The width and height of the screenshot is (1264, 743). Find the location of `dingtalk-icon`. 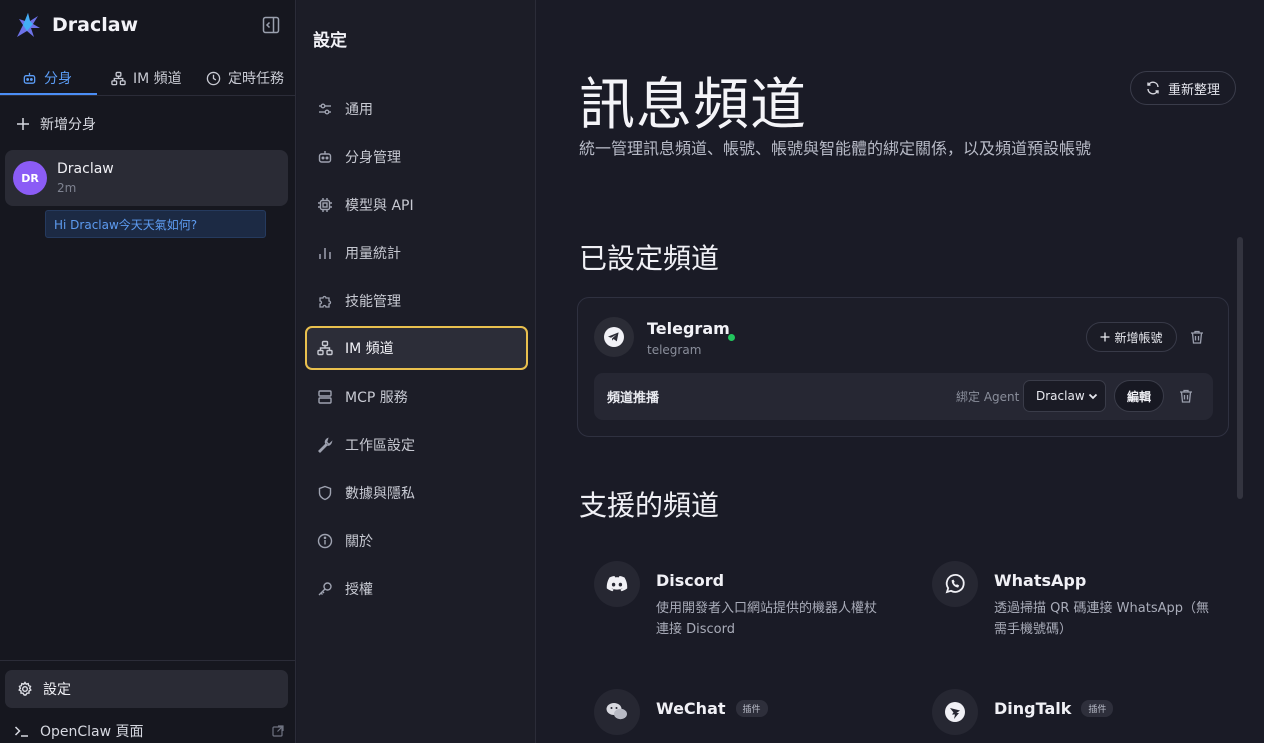

dingtalk-icon is located at coordinates (955, 712).